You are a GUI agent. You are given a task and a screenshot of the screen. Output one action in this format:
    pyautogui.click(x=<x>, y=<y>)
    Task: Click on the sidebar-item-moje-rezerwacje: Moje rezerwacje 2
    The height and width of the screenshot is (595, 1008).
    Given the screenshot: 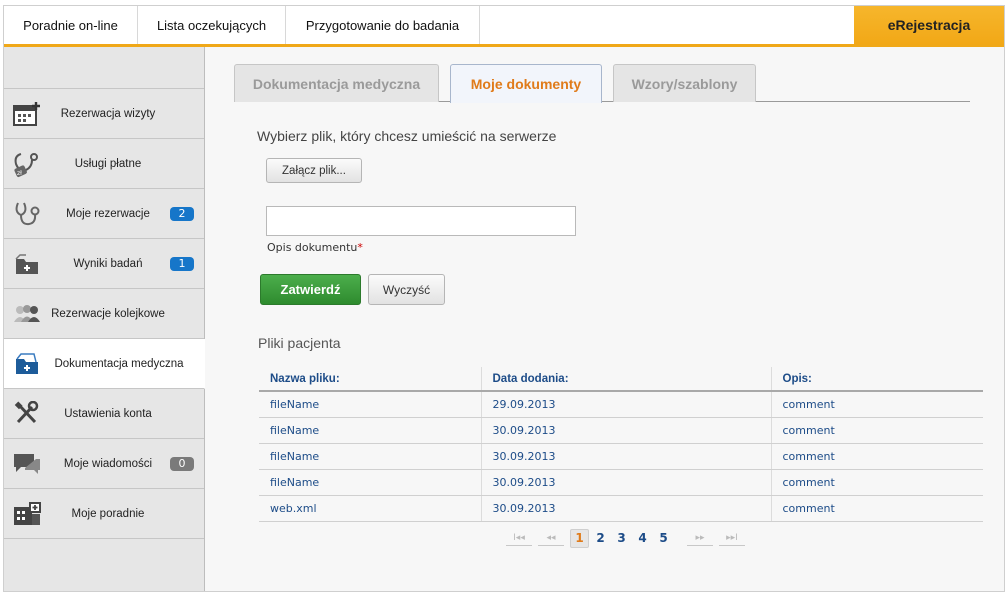 What is the action you would take?
    pyautogui.click(x=104, y=214)
    